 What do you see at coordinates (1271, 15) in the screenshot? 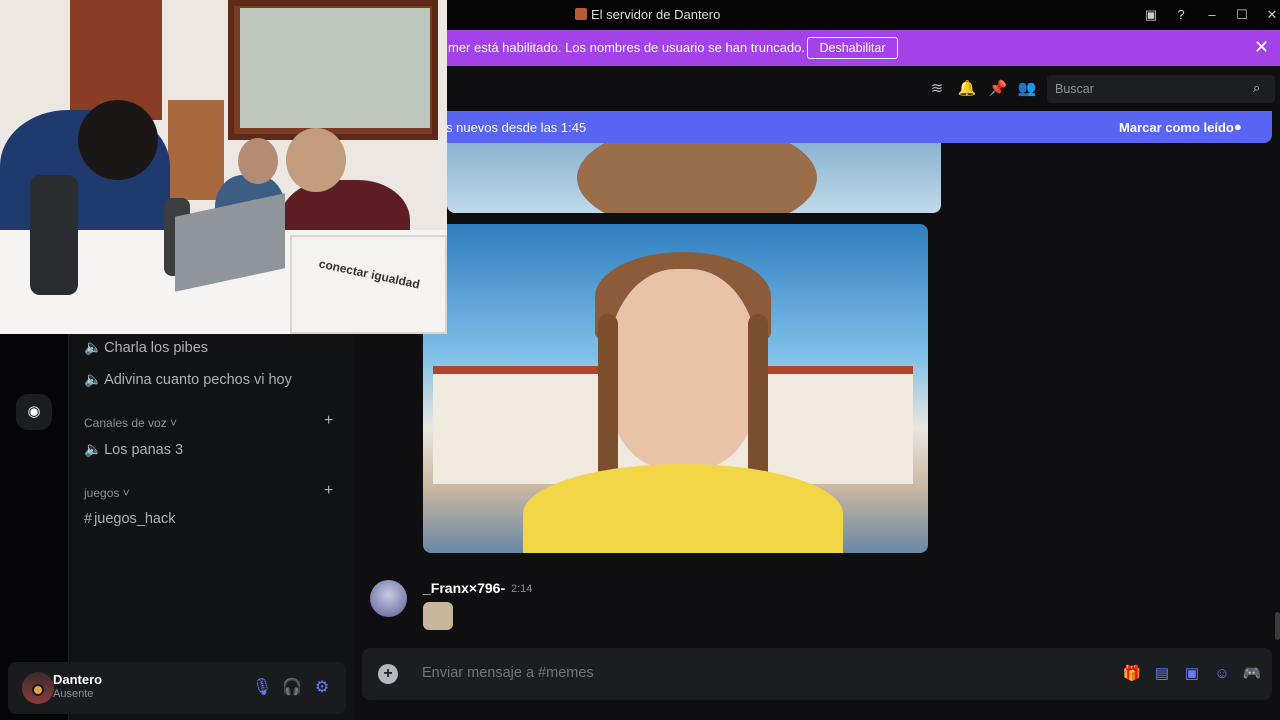
I see `close-window-icon: ✕` at bounding box center [1271, 15].